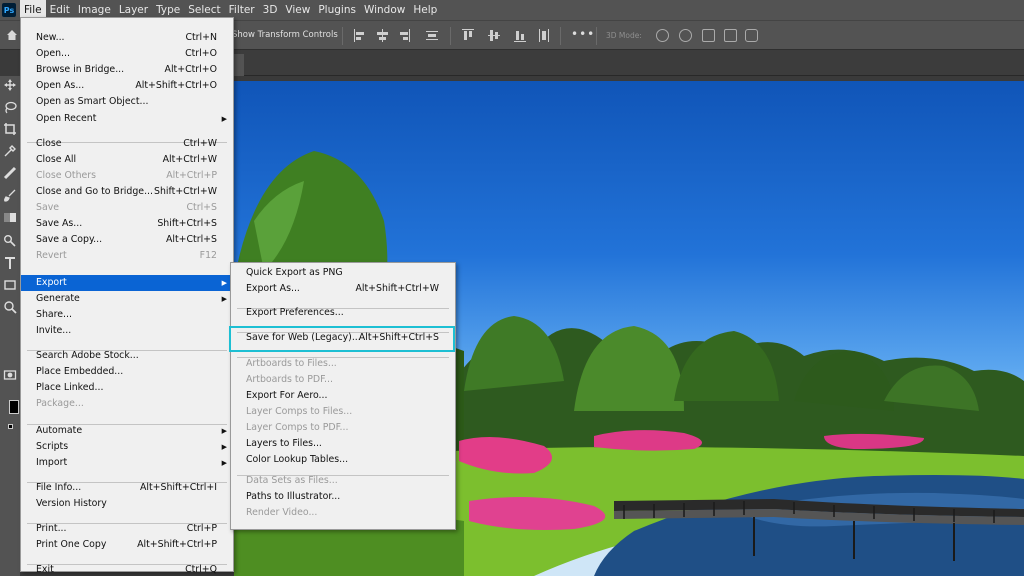  What do you see at coordinates (343, 338) in the screenshot?
I see `export-item-save-for-web-legacy: Save for Web (Legacy)... Alt+Shift+Ctrl+S` at bounding box center [343, 338].